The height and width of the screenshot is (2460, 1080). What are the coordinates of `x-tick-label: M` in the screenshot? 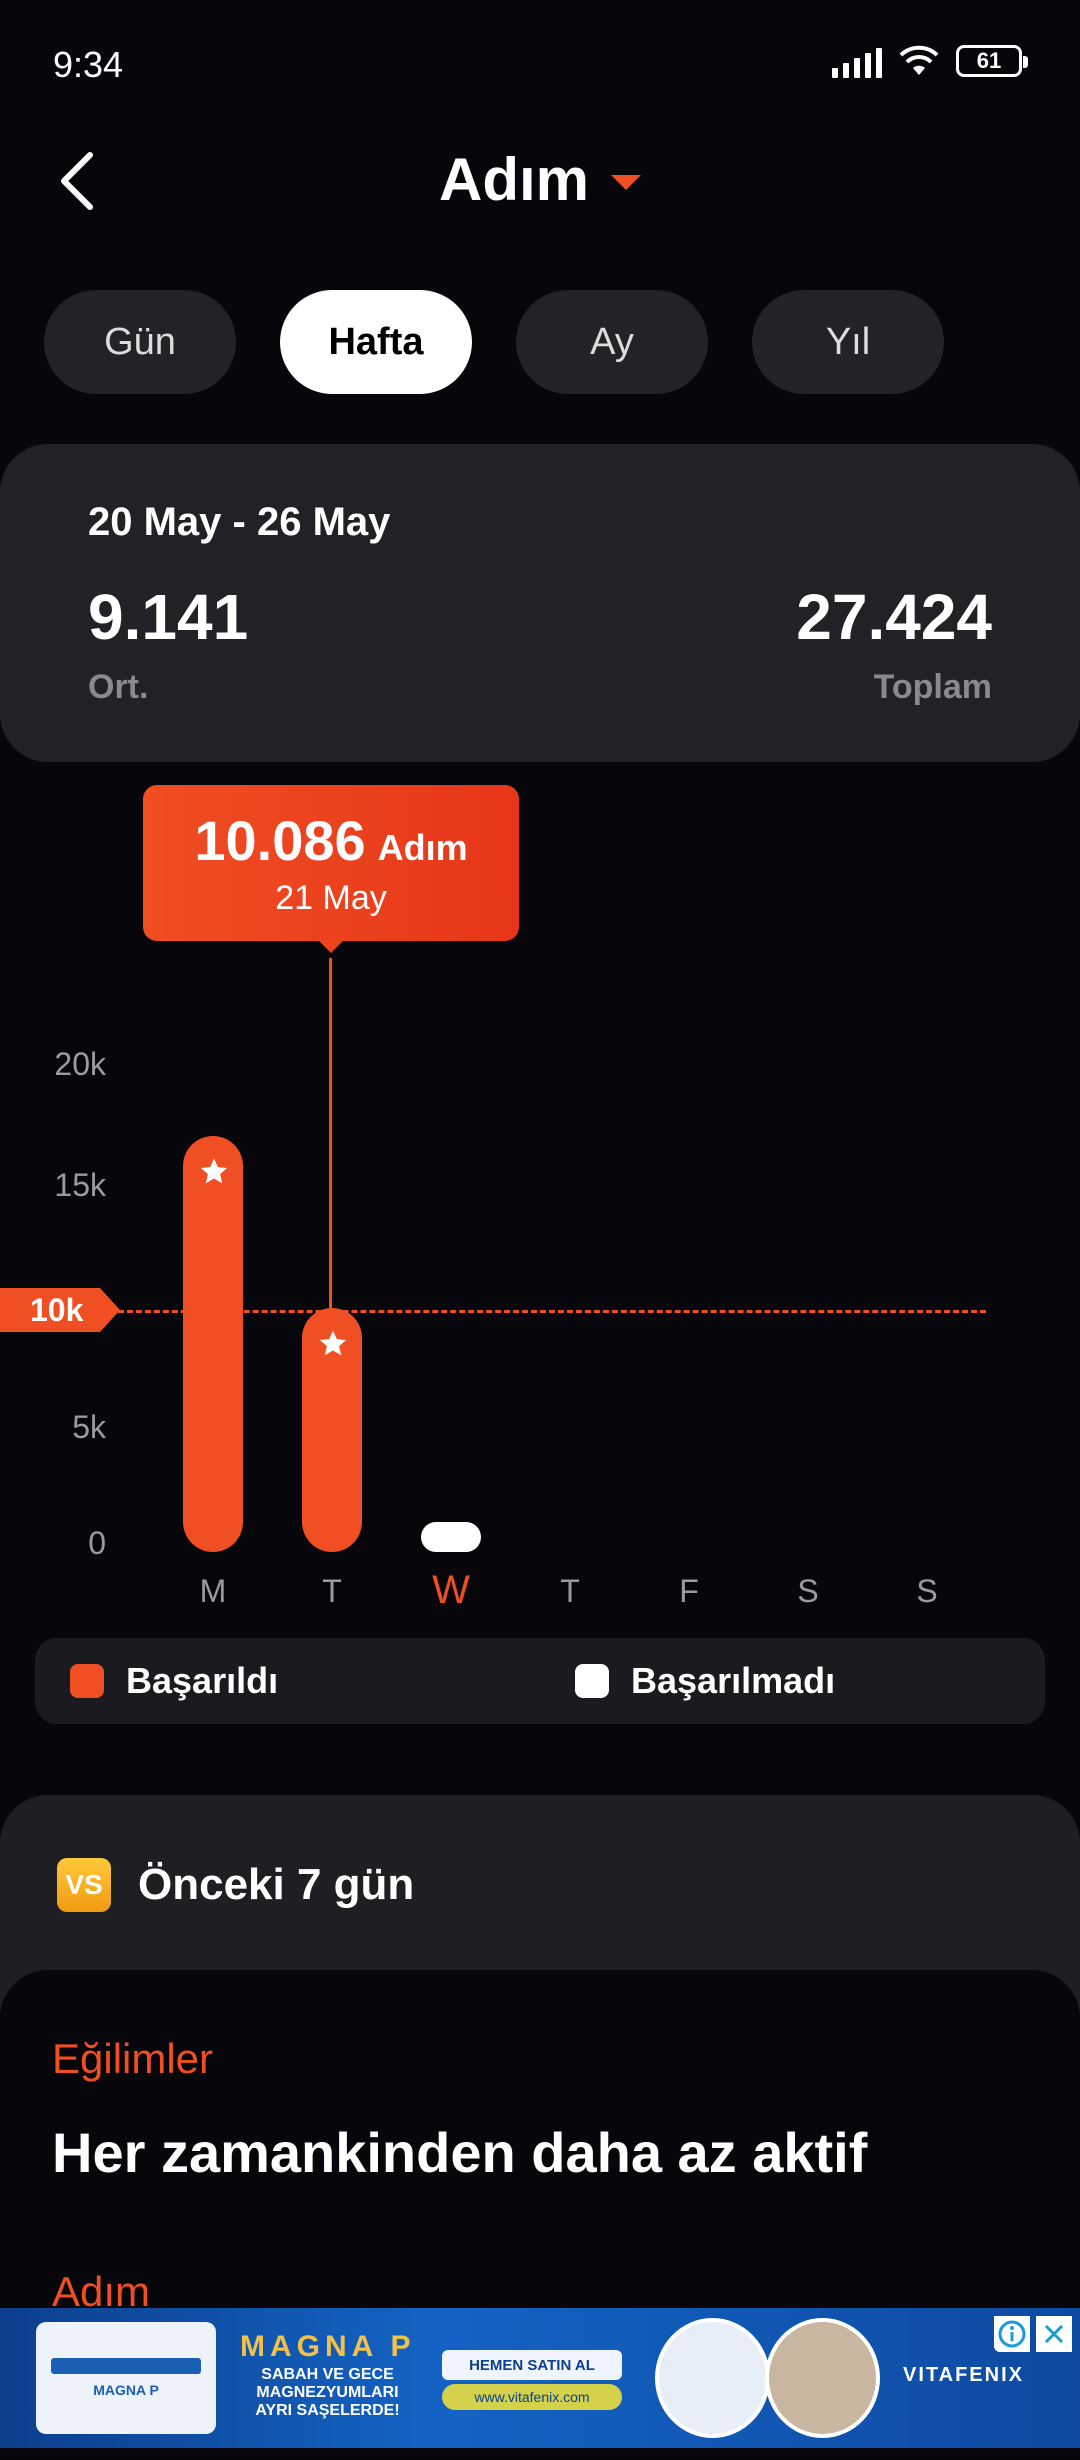 It's located at (213, 1591).